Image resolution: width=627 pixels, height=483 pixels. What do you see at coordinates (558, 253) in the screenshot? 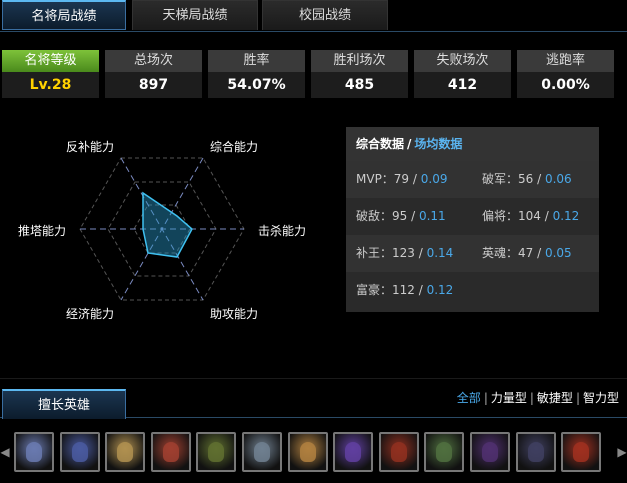
I see `cell-avg: 0.05` at bounding box center [558, 253].